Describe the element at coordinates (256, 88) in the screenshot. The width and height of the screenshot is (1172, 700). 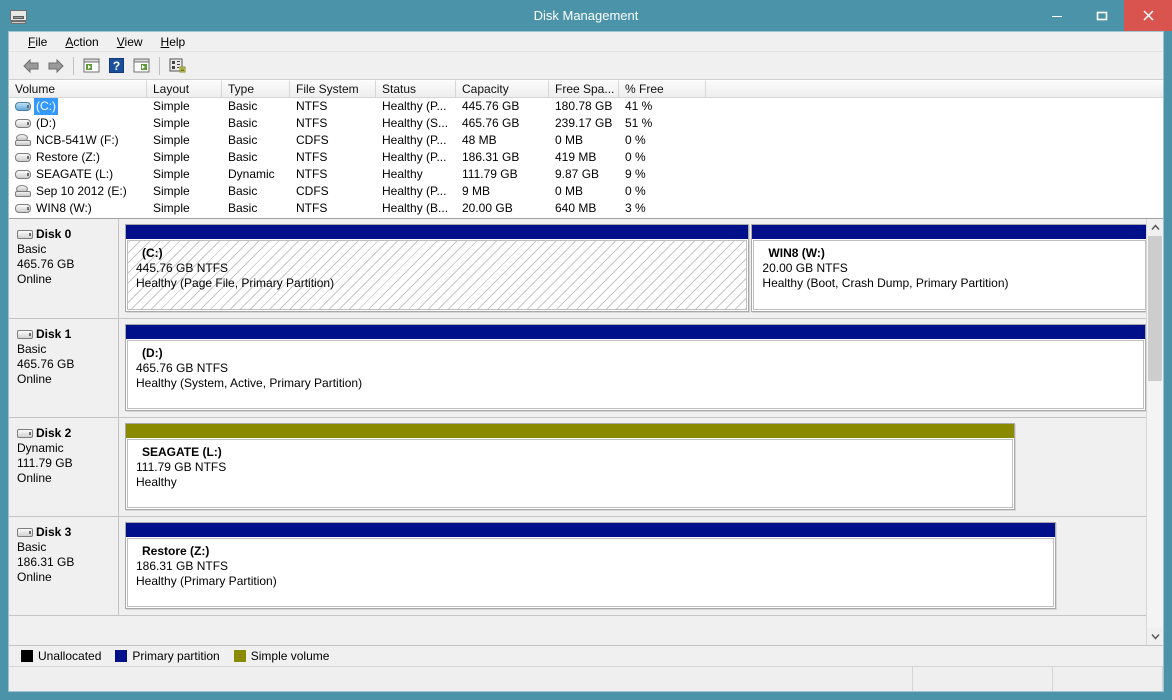
I see `column-header: Type` at that location.